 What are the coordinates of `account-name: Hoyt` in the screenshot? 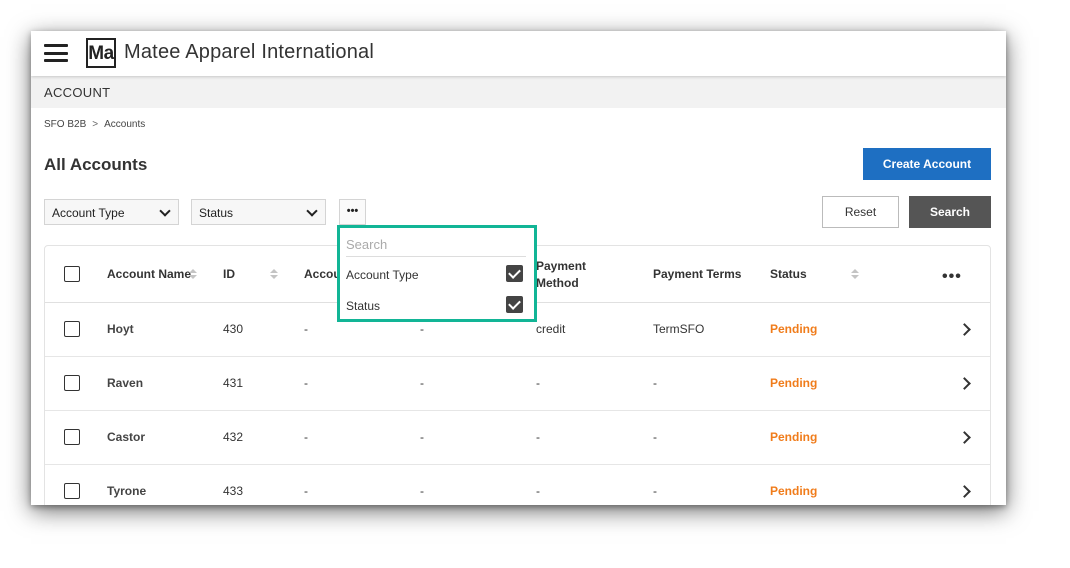 It's located at (120, 329).